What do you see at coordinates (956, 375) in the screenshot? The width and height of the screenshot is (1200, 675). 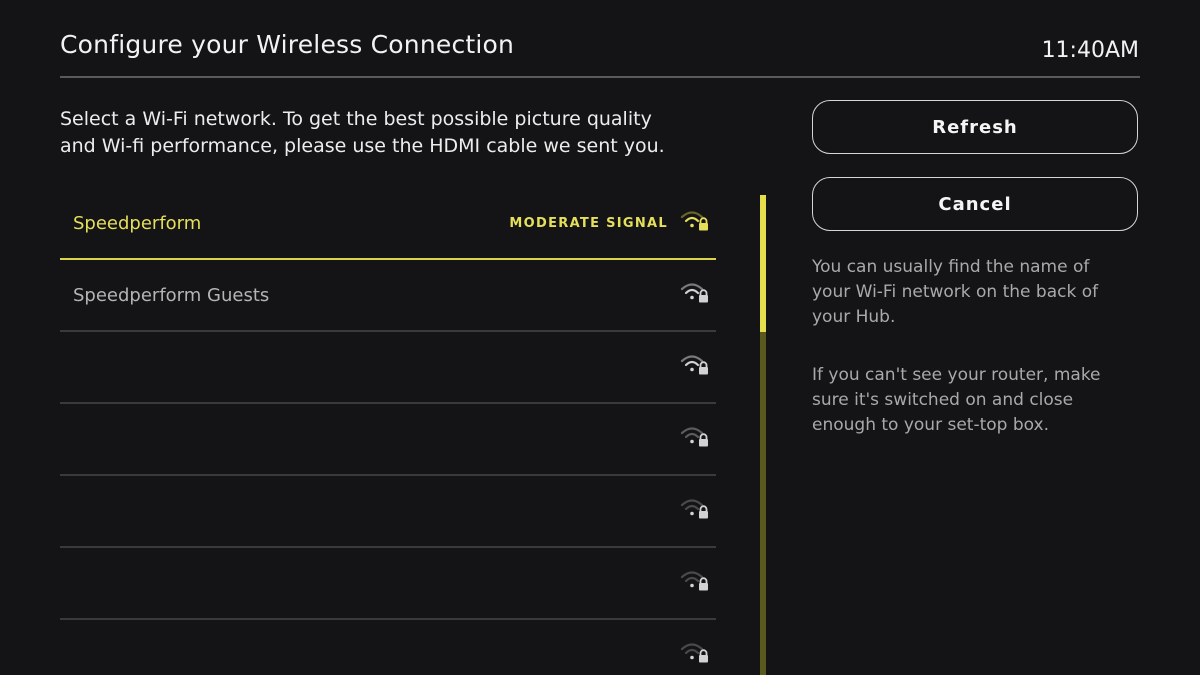 I see `help-line: If you can't see your router, make` at bounding box center [956, 375].